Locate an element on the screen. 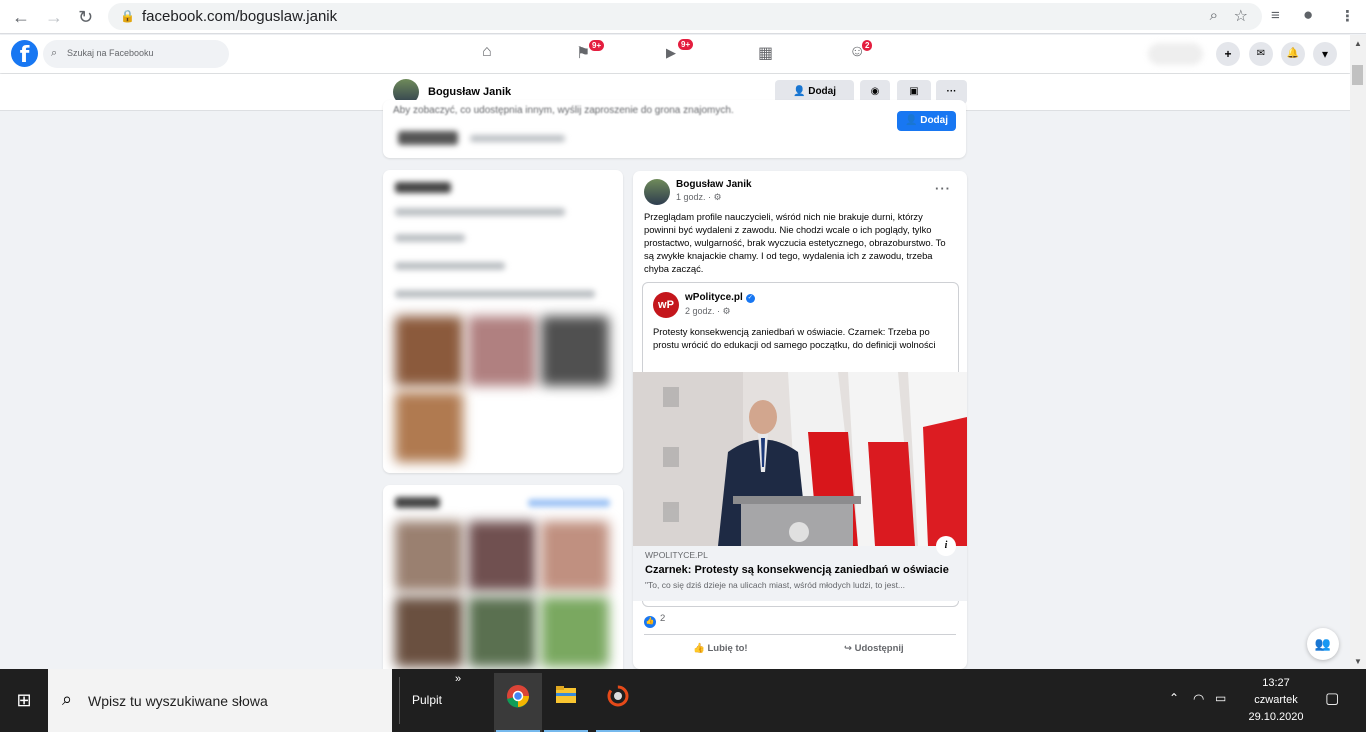 The width and height of the screenshot is (1366, 732). like-button: 👍 Lubię to! is located at coordinates (720, 648).